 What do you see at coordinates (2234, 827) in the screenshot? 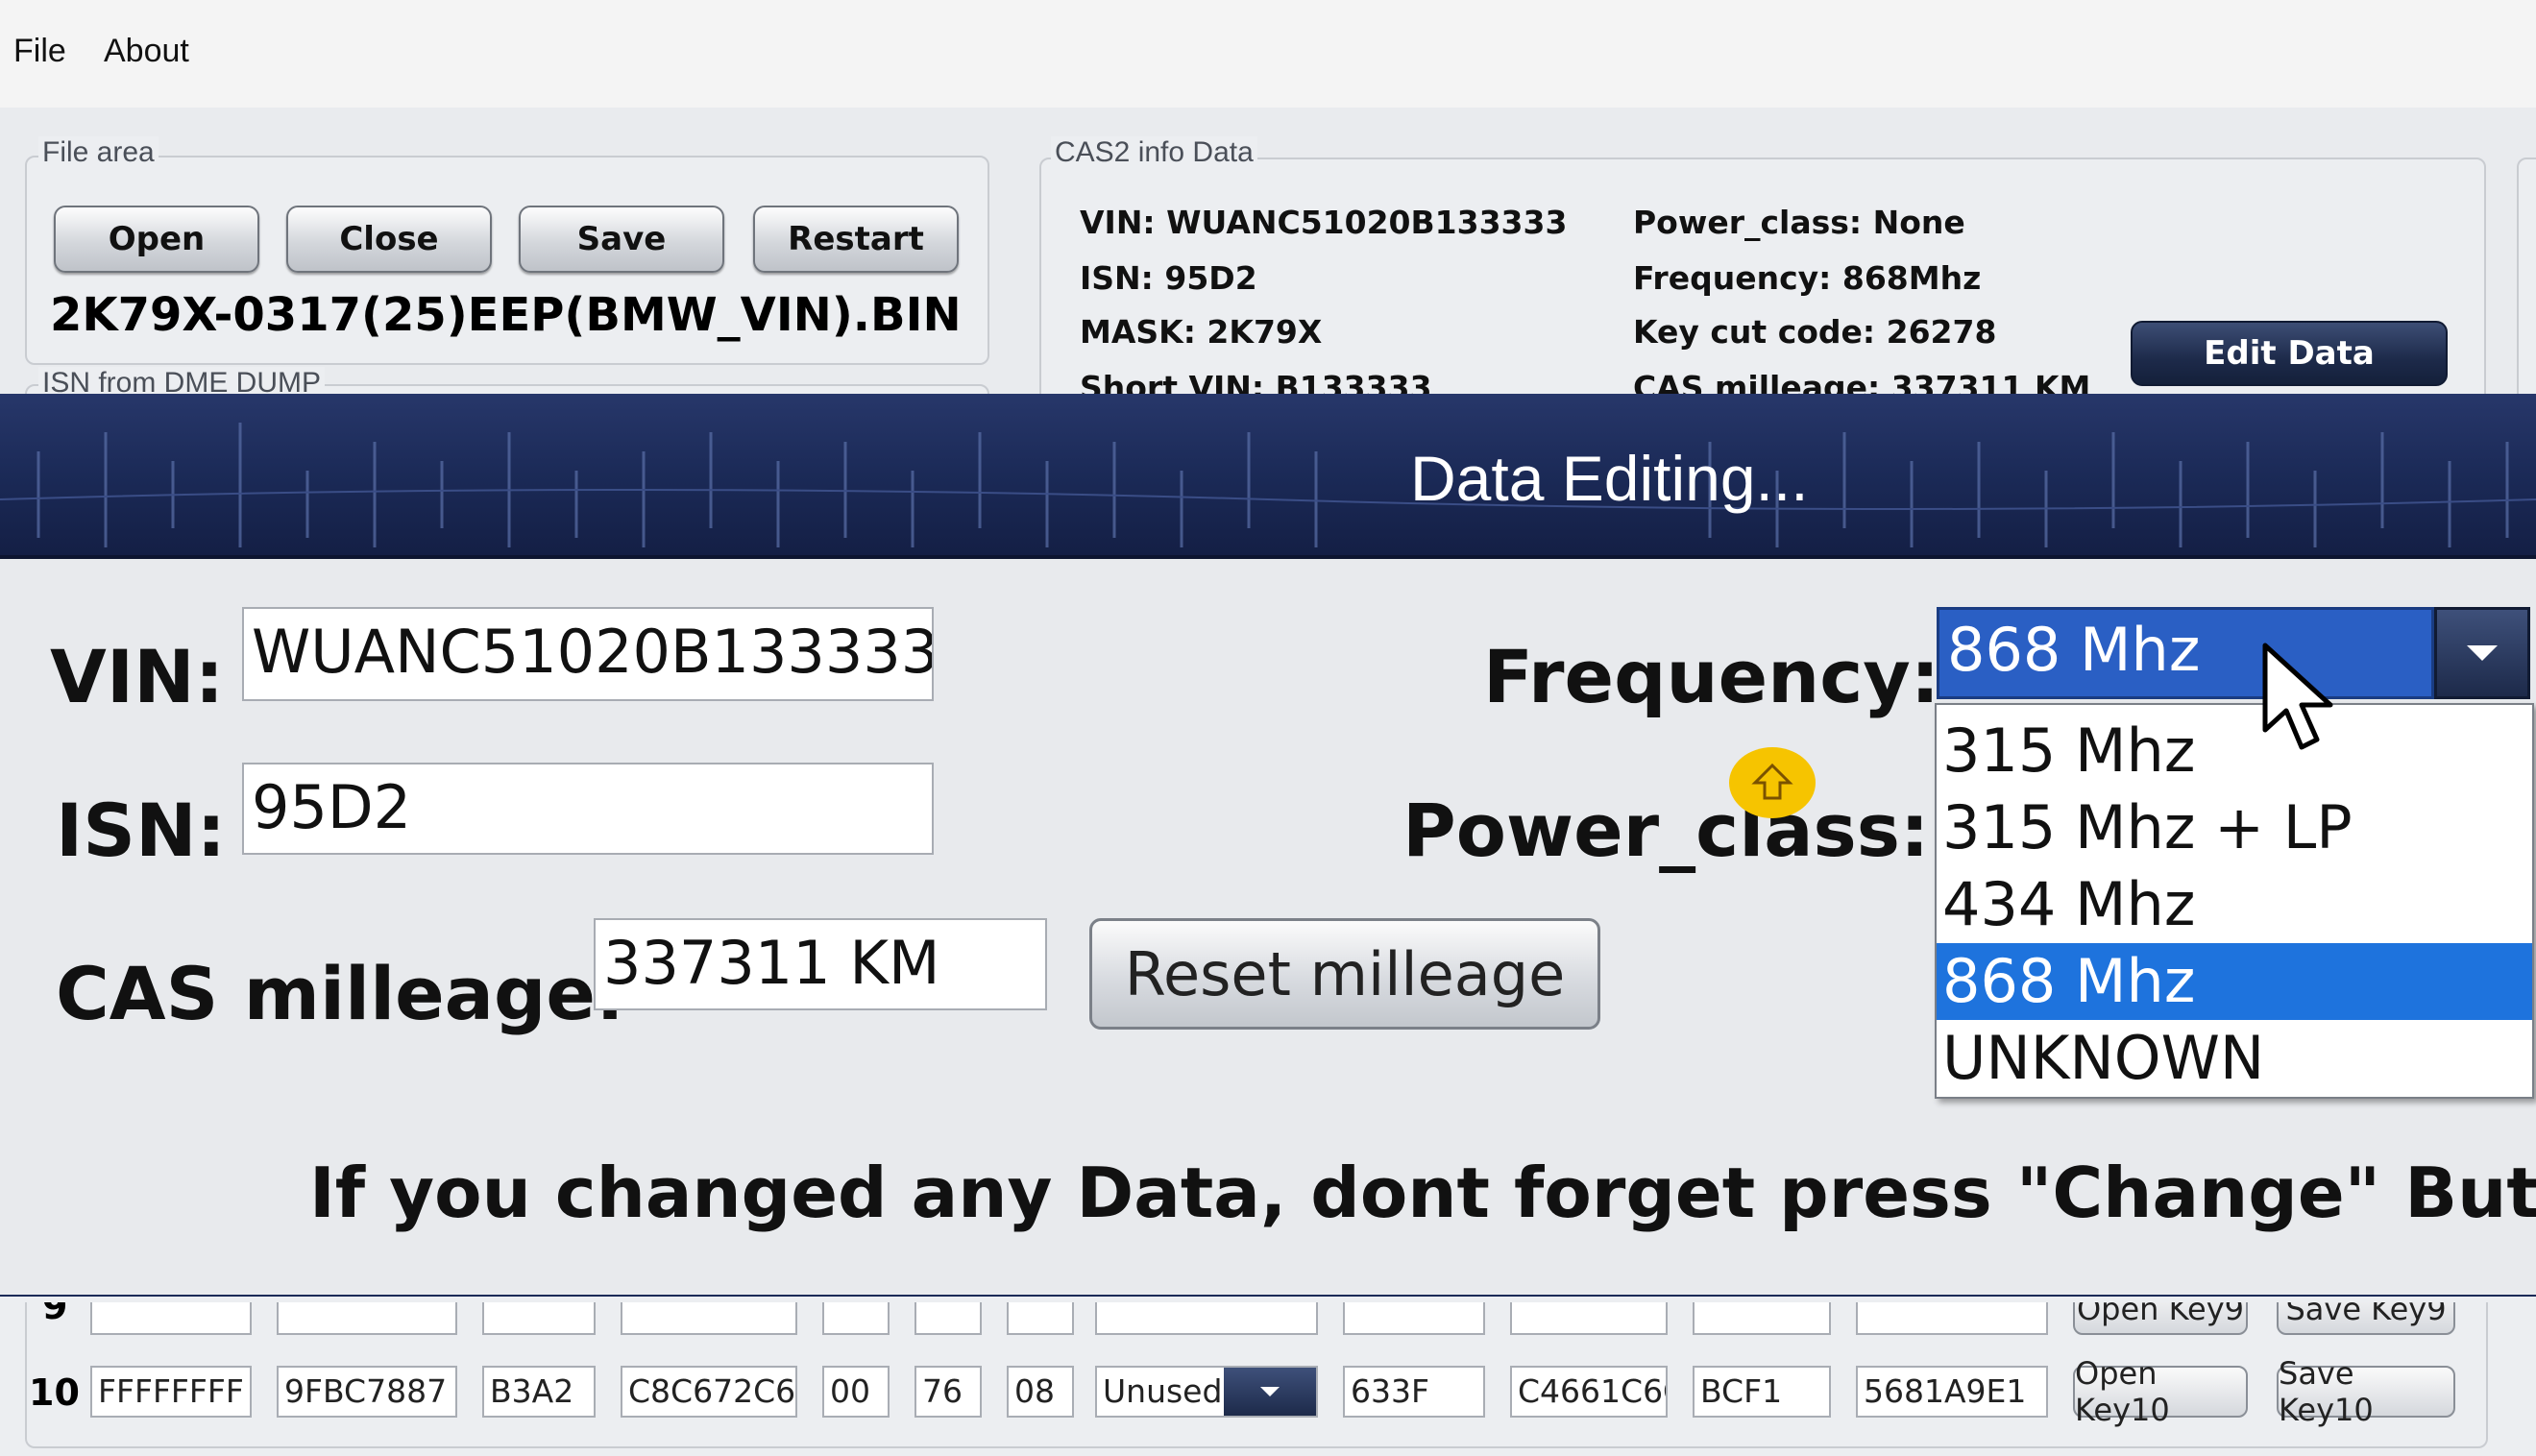
I see `frequency-option: 315 Mhz + LP` at bounding box center [2234, 827].